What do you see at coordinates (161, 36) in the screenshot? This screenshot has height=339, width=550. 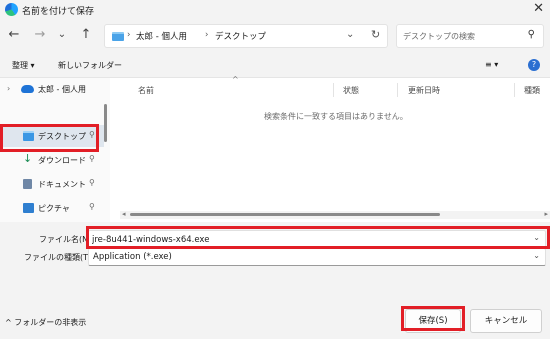 I see `breadcrumb-onedrive: 太郎 - 個人用` at bounding box center [161, 36].